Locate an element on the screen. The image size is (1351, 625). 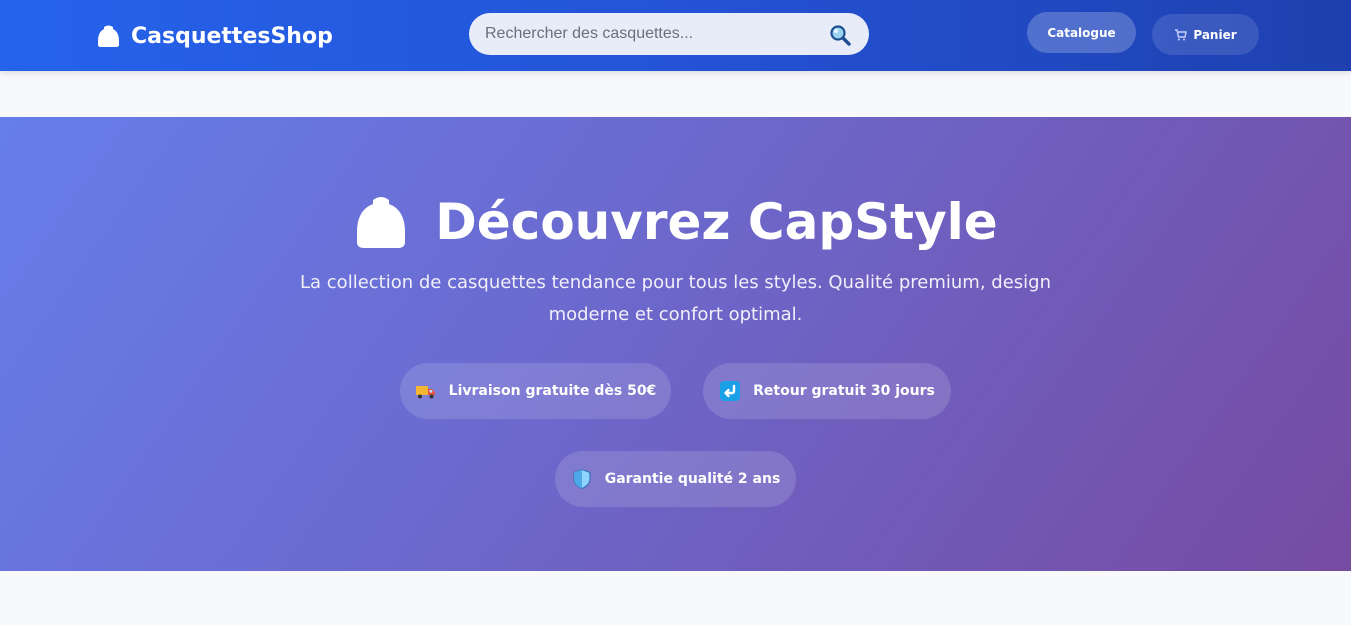
top-navbar: CasquettesShop Catalogue Panier is located at coordinates (675, 35).